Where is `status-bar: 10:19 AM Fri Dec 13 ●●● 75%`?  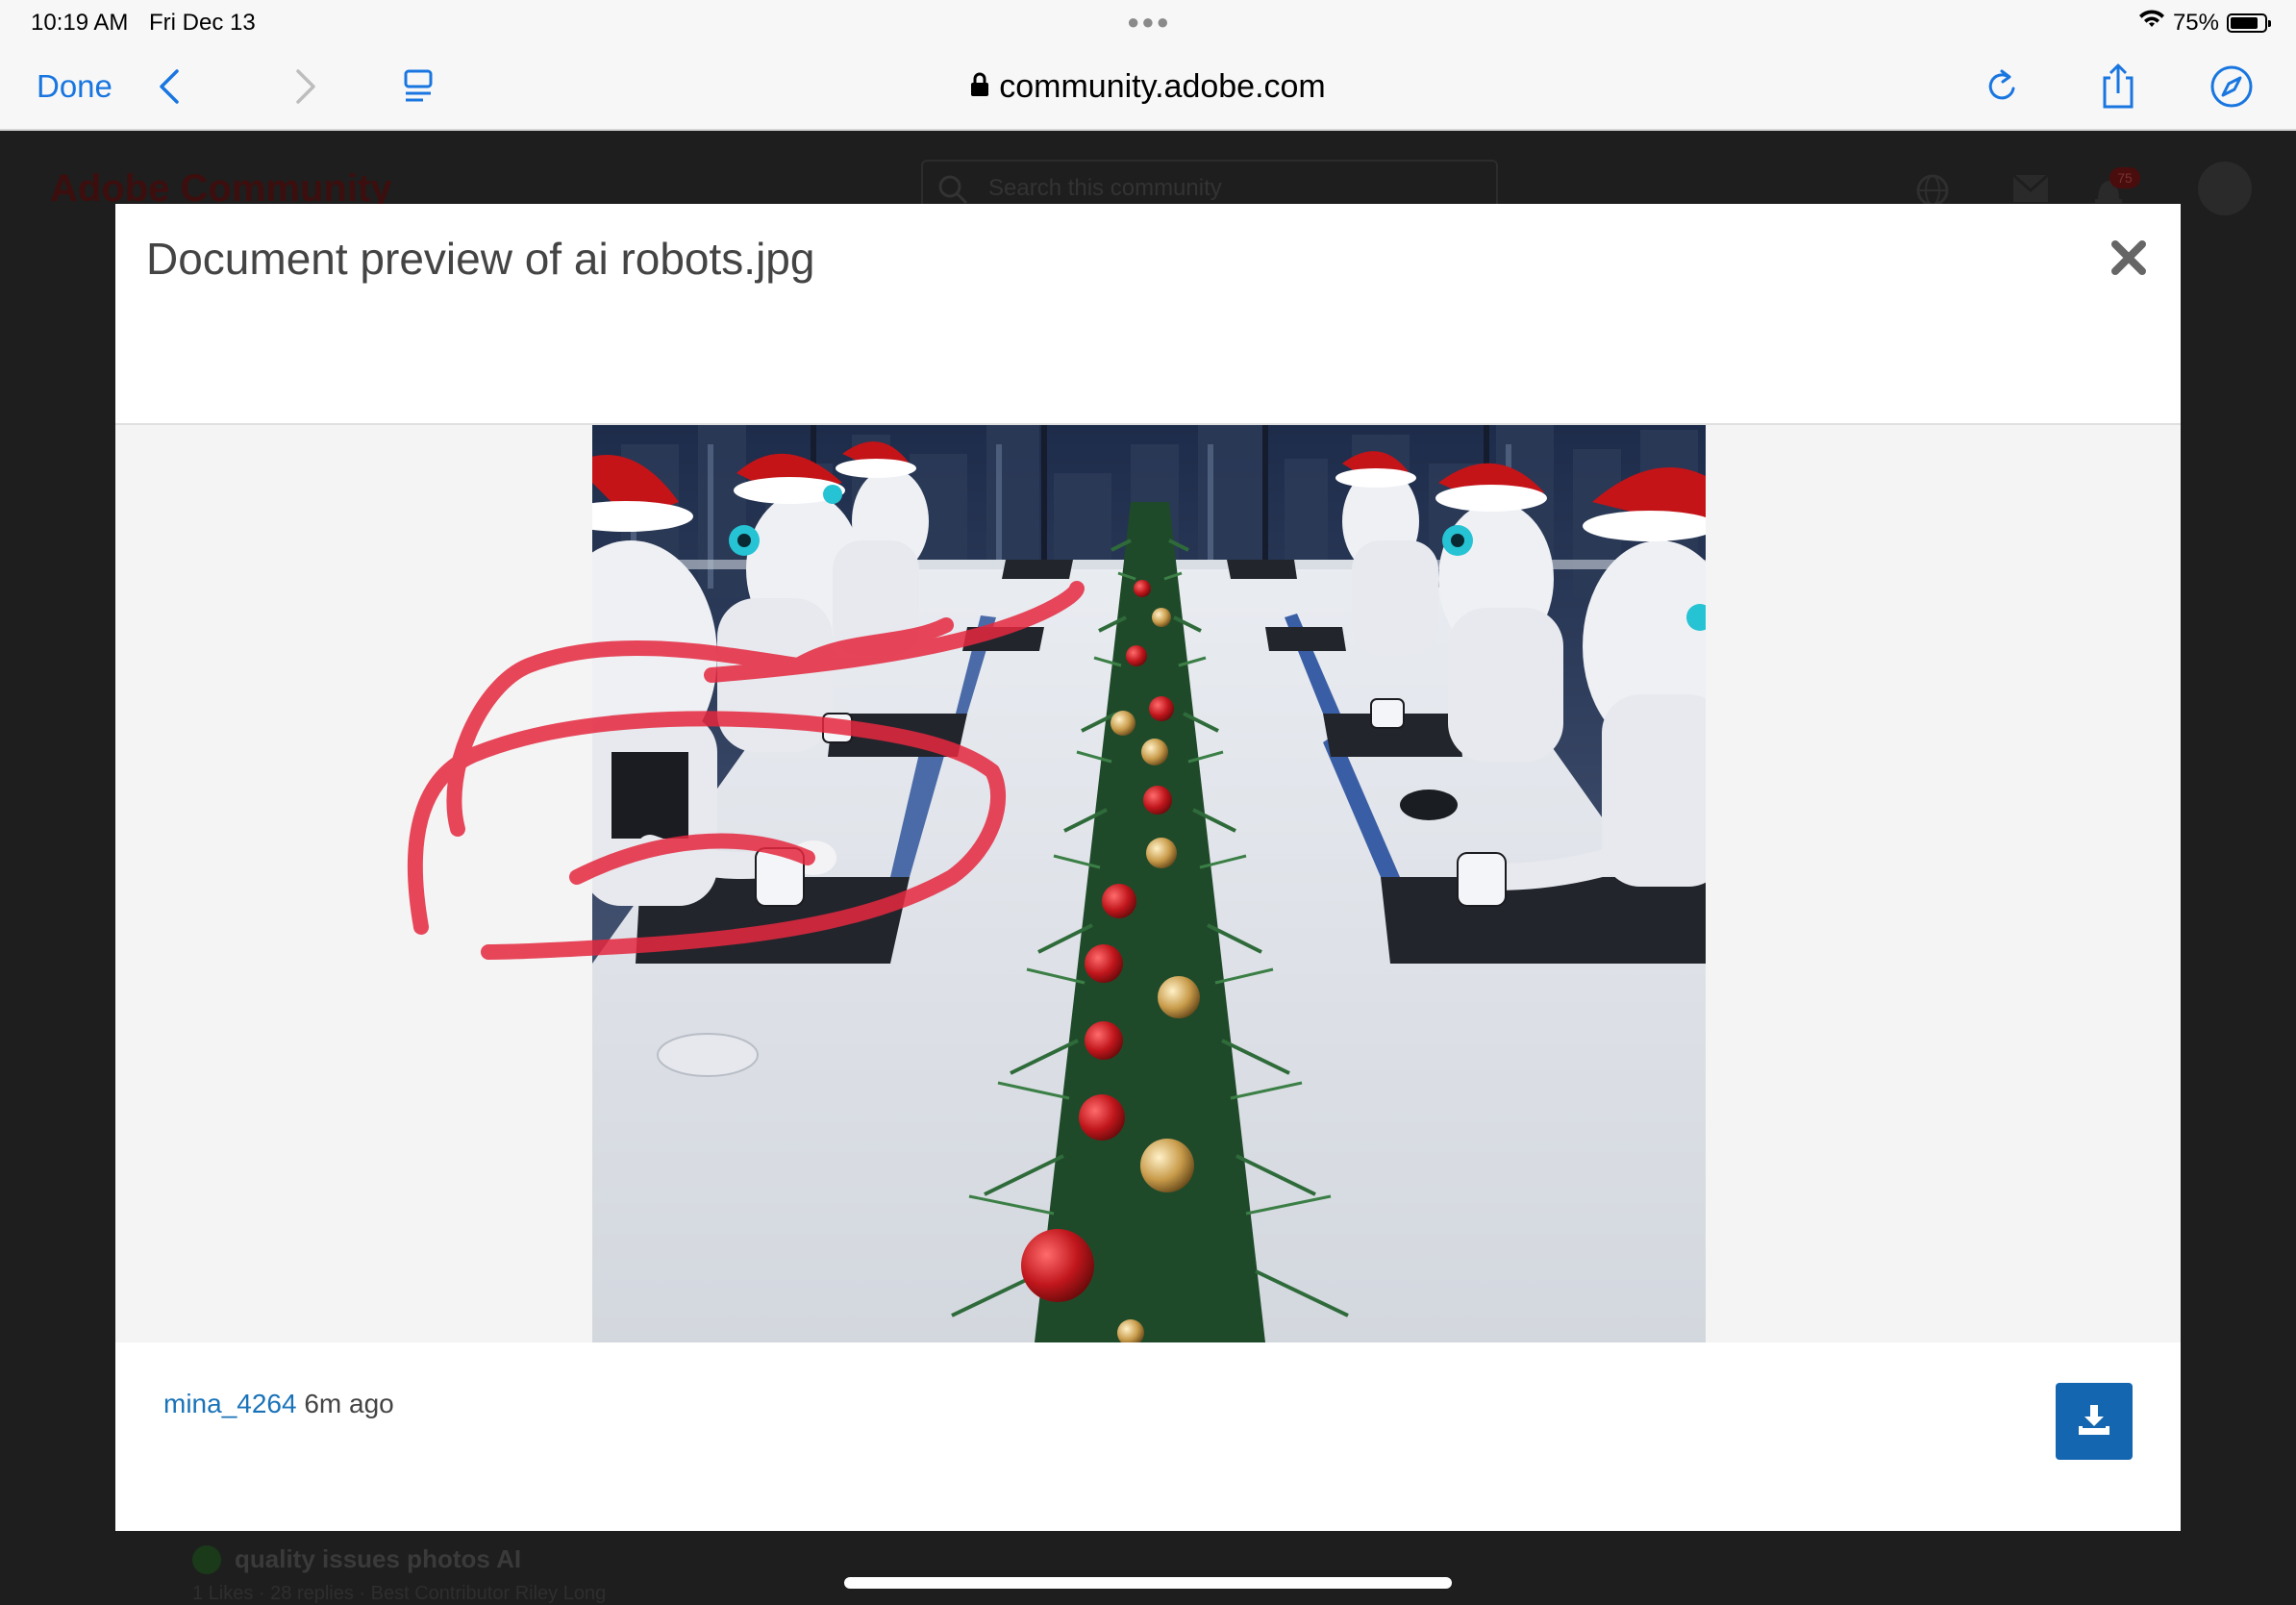 status-bar: 10:19 AM Fri Dec 13 ●●● 75% is located at coordinates (1148, 23).